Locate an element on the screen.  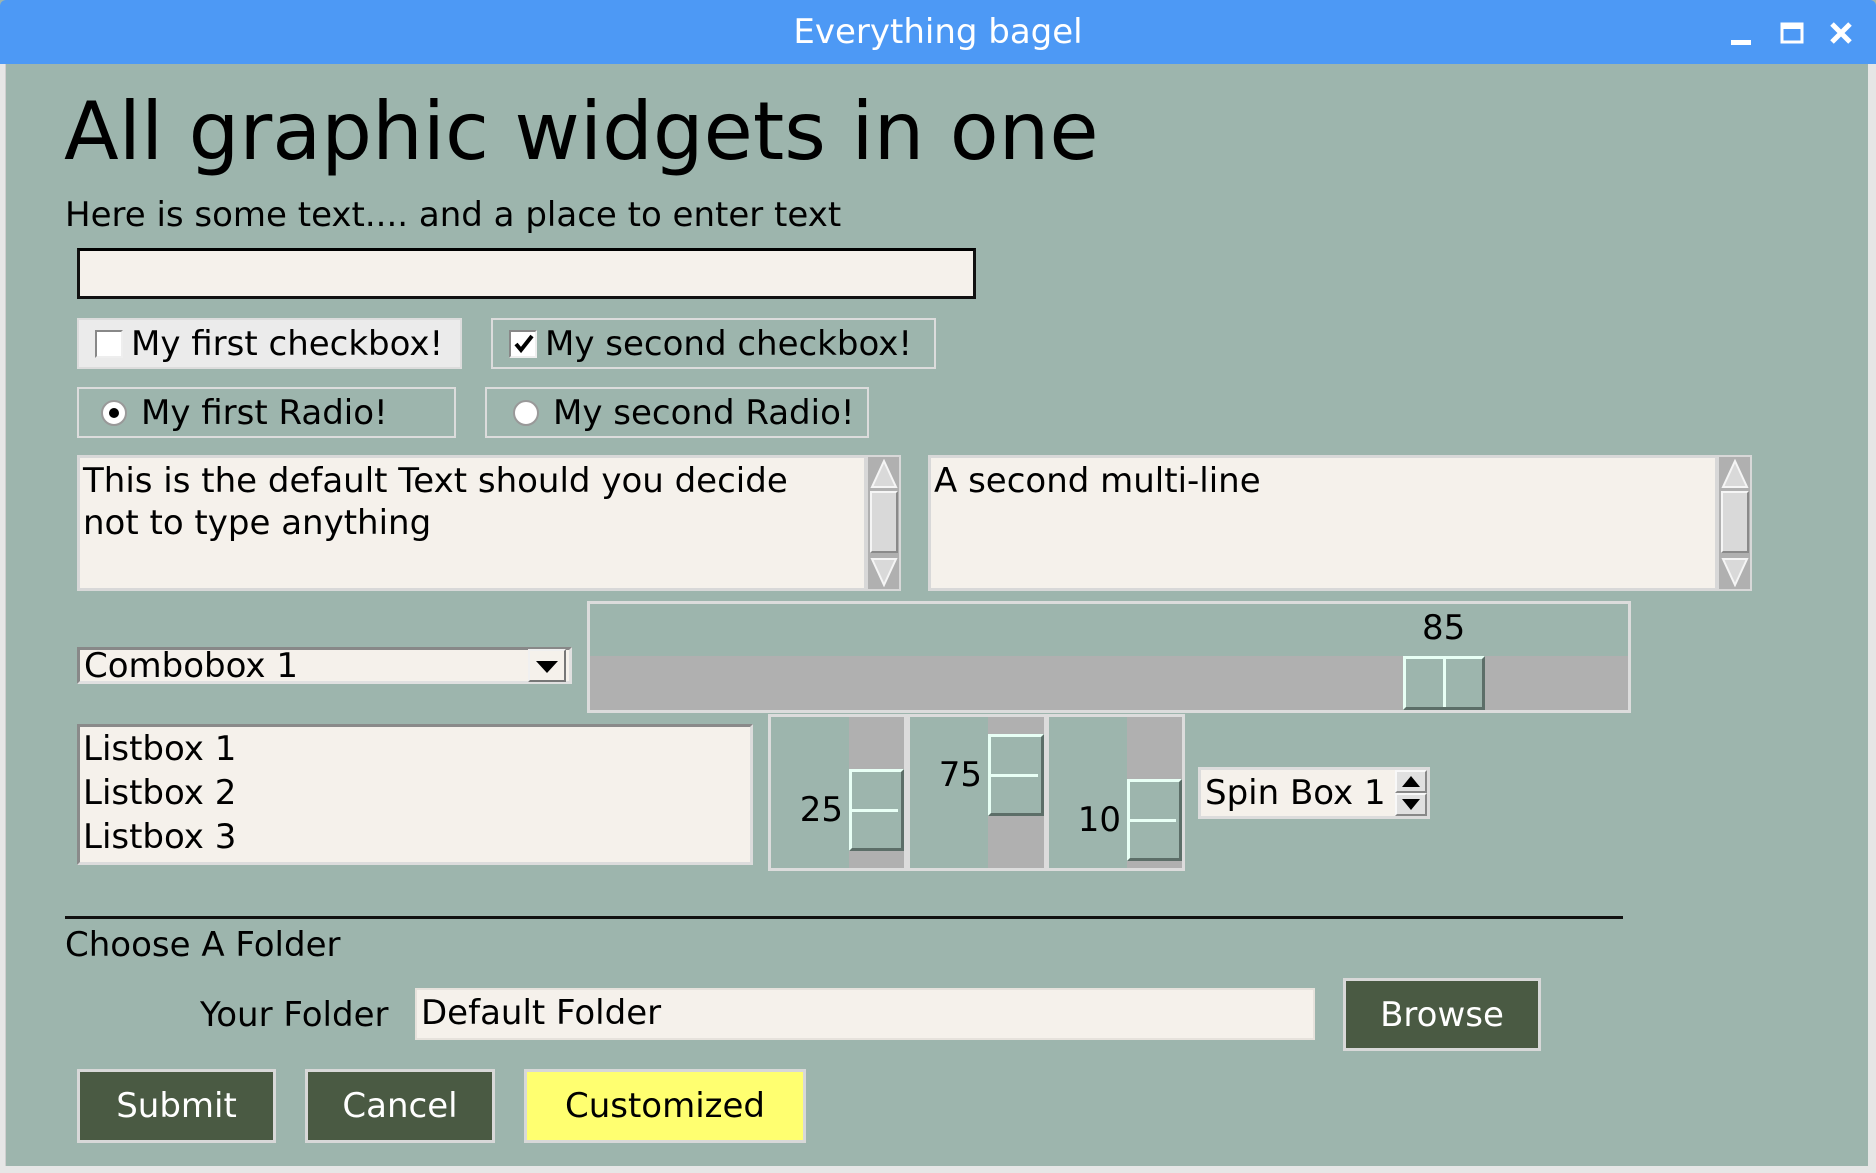
submit-button: Submit is located at coordinates (176, 1106).